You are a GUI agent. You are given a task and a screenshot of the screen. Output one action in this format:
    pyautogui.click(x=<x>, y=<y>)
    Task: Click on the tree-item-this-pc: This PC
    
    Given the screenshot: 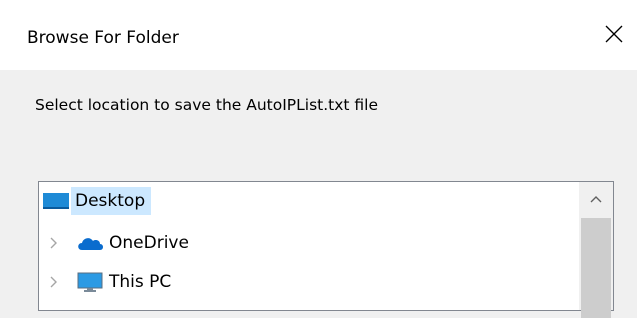 What is the action you would take?
    pyautogui.click(x=126, y=282)
    